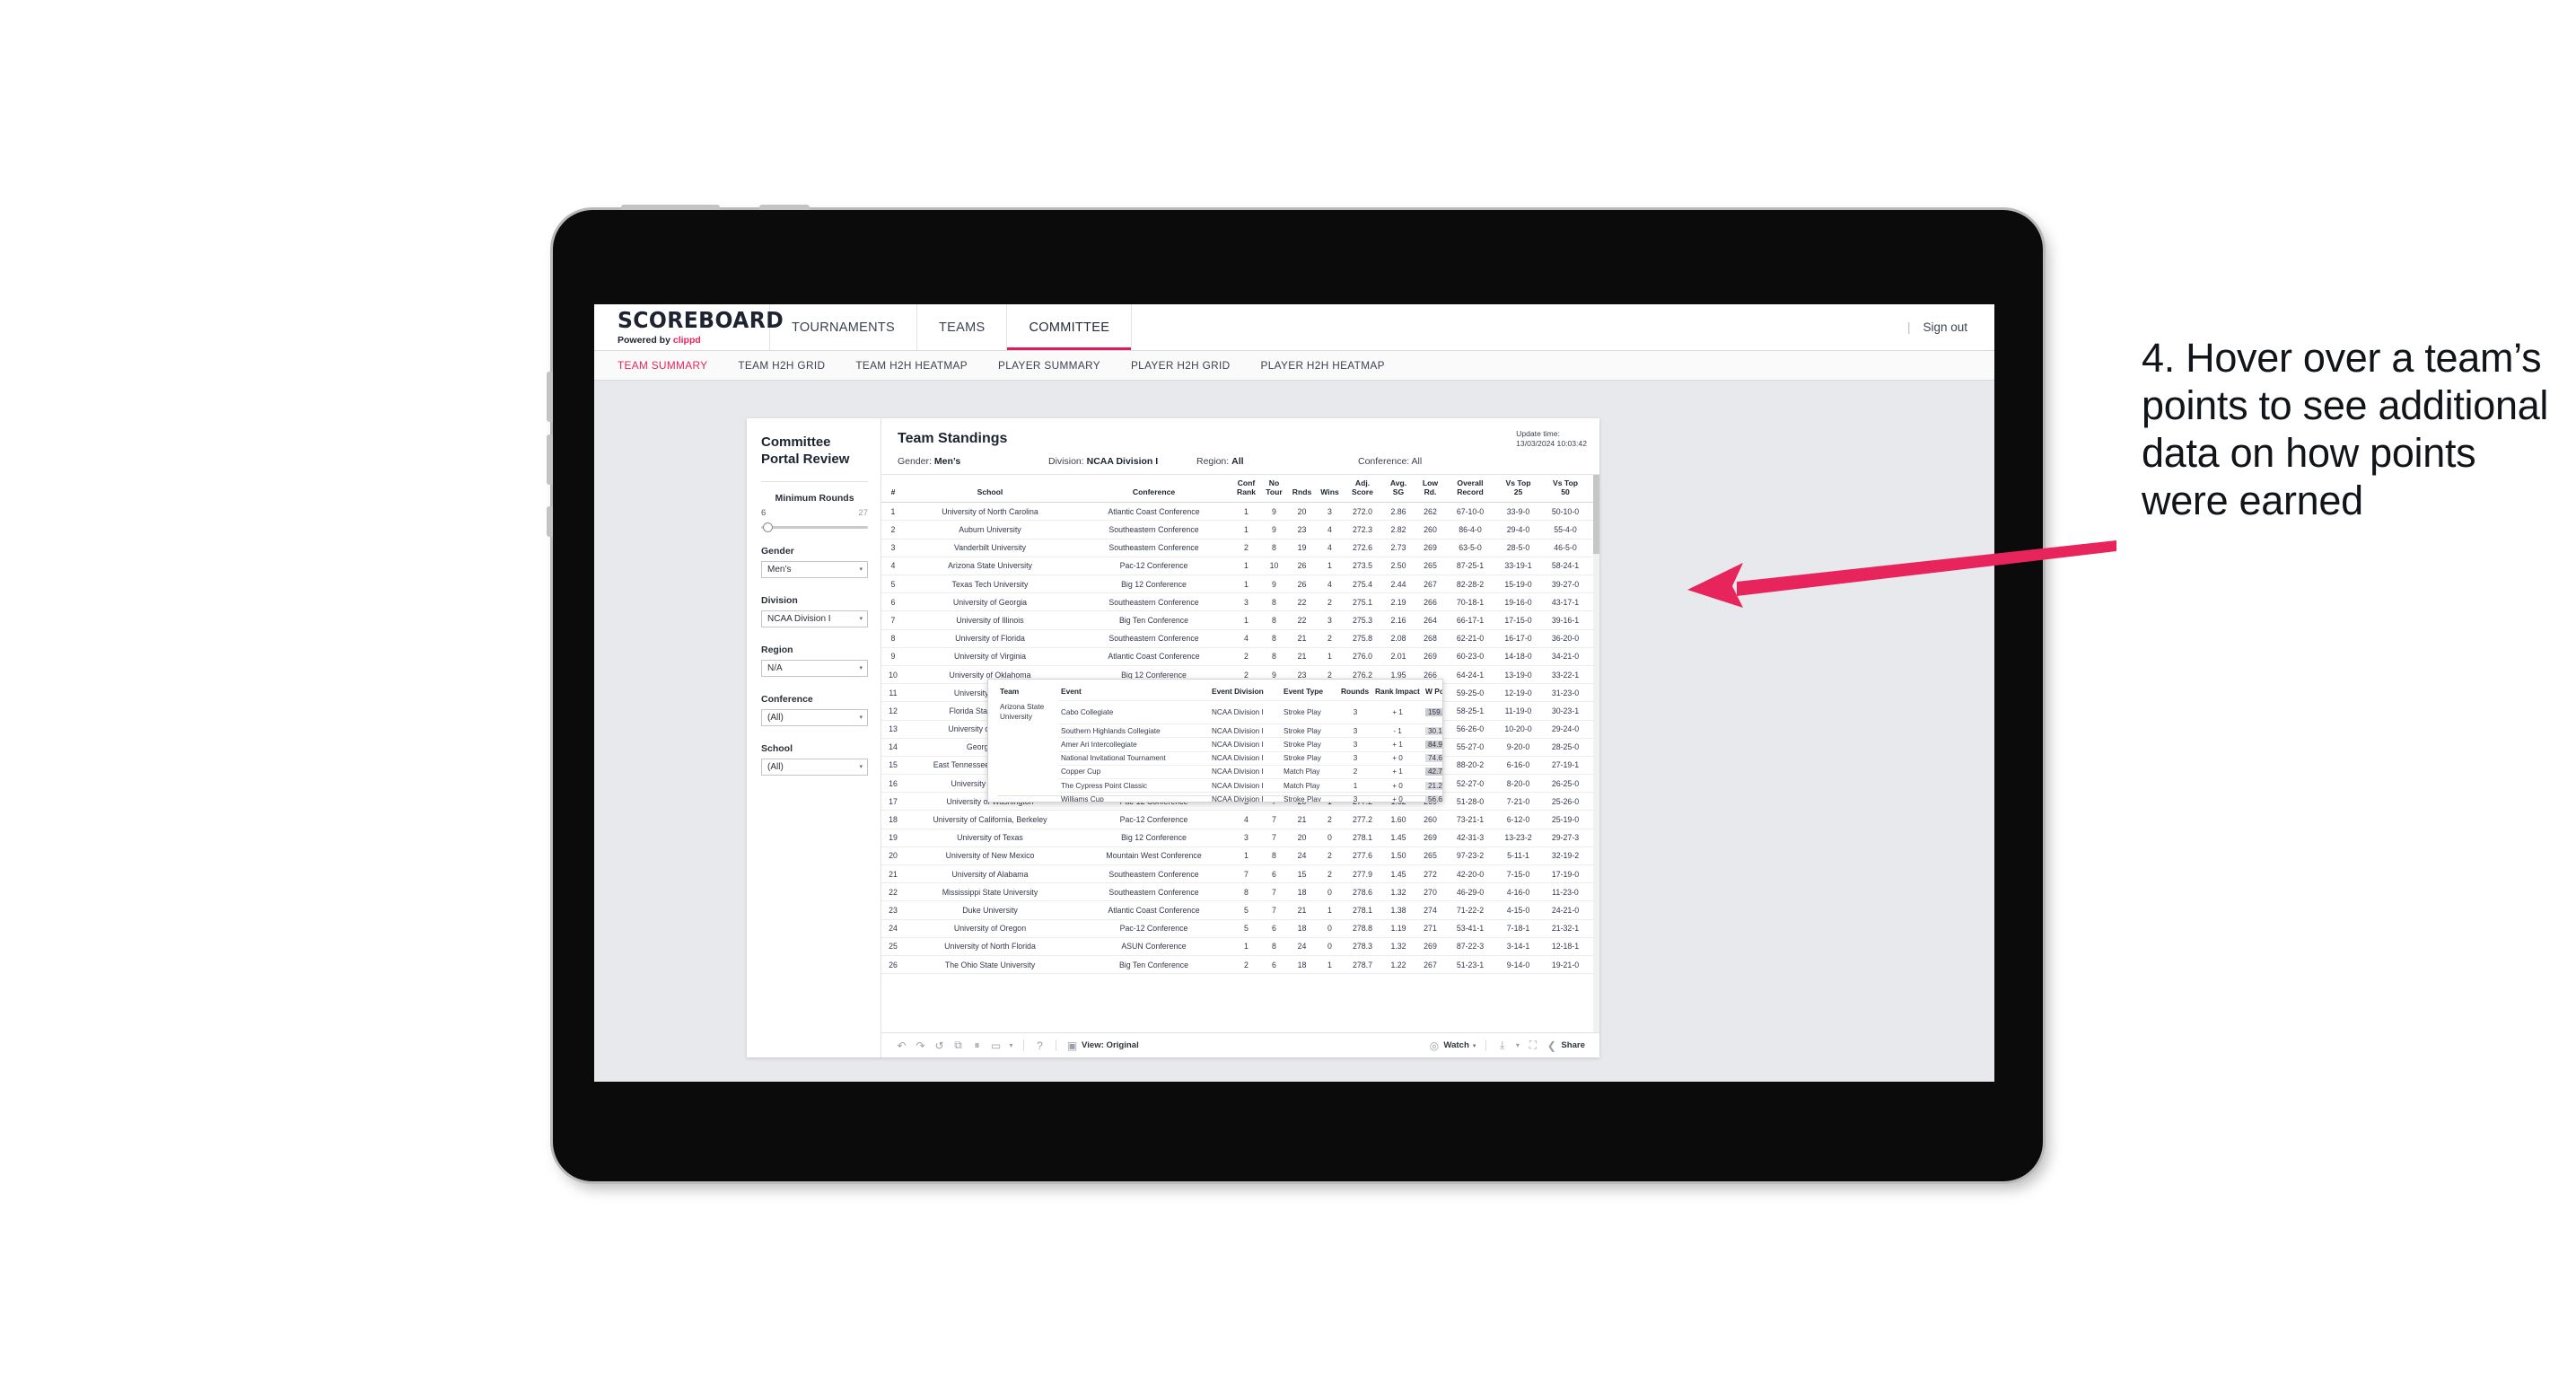 This screenshot has height=1386, width=2576. What do you see at coordinates (1470, 489) in the screenshot?
I see `th-overall-record: Overall Record` at bounding box center [1470, 489].